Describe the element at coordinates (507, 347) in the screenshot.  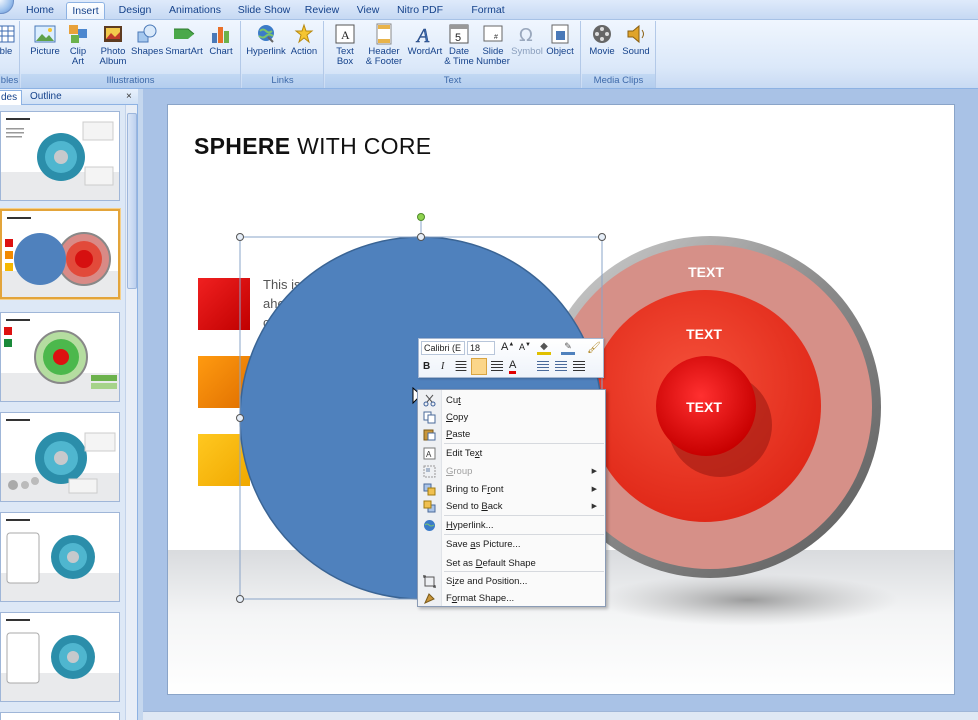
I see `grow-font-icon: A▲` at that location.